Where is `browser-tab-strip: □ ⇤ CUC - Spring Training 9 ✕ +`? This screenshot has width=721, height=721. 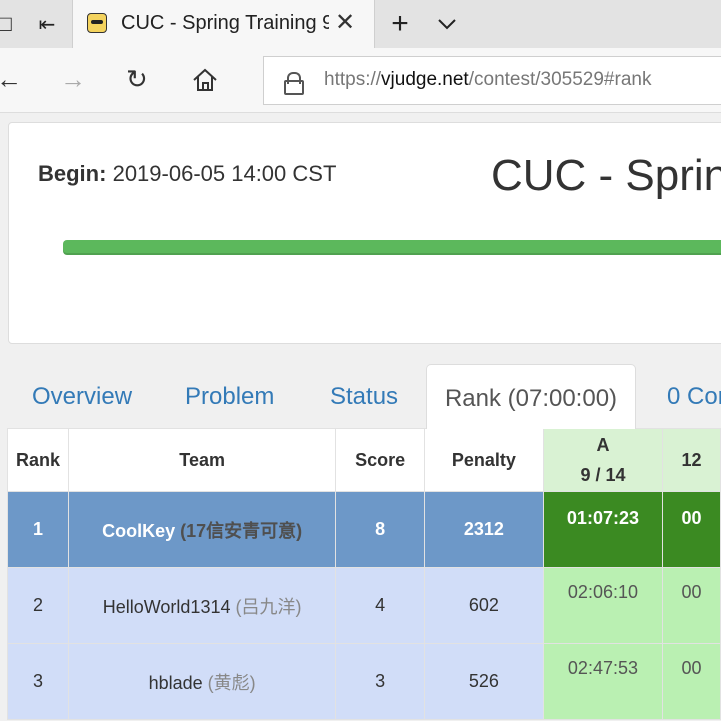 browser-tab-strip: □ ⇤ CUC - Spring Training 9 ✕ + is located at coordinates (360, 24).